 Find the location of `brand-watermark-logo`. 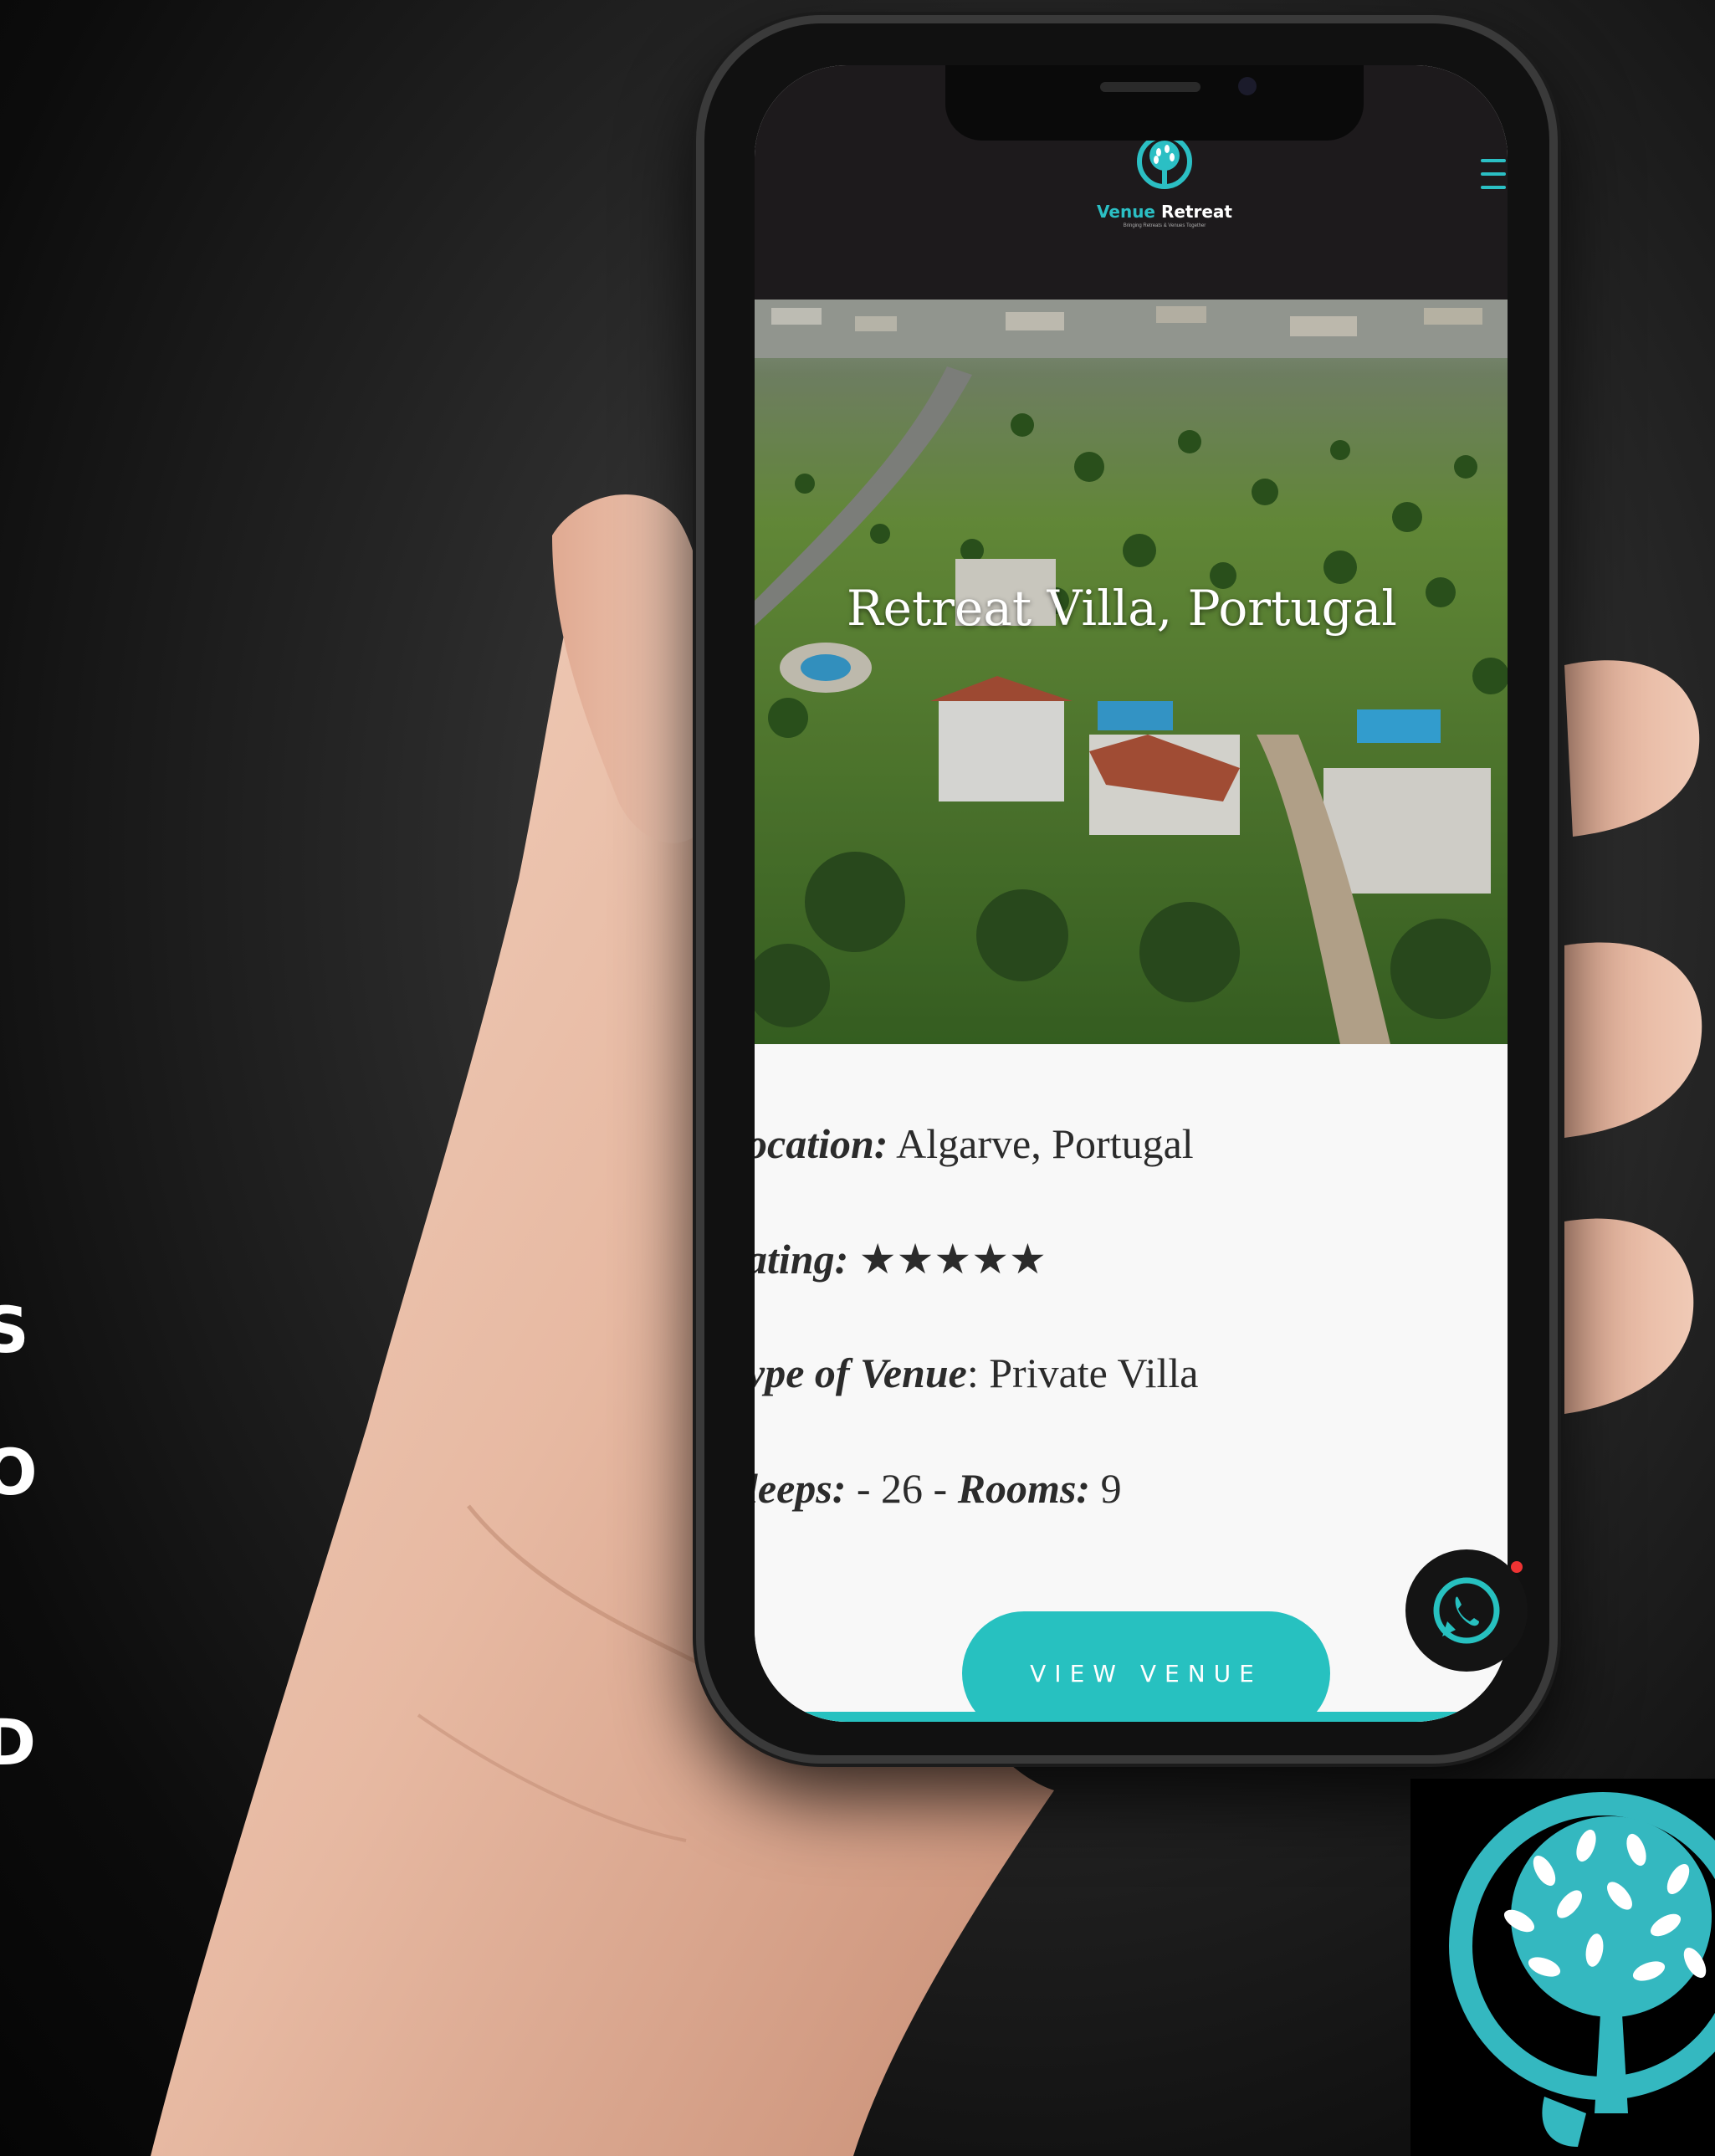

brand-watermark-logo is located at coordinates (1562, 1967).